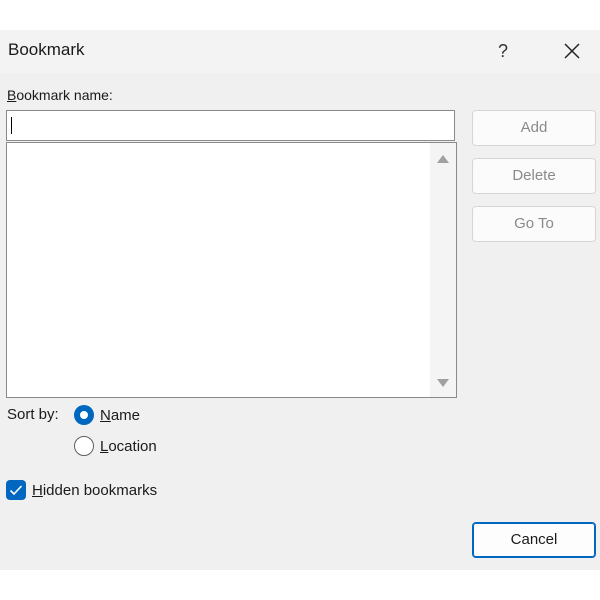 The width and height of the screenshot is (600, 600). Describe the element at coordinates (443, 159) in the screenshot. I see `scroll-up-arrow-icon` at that location.